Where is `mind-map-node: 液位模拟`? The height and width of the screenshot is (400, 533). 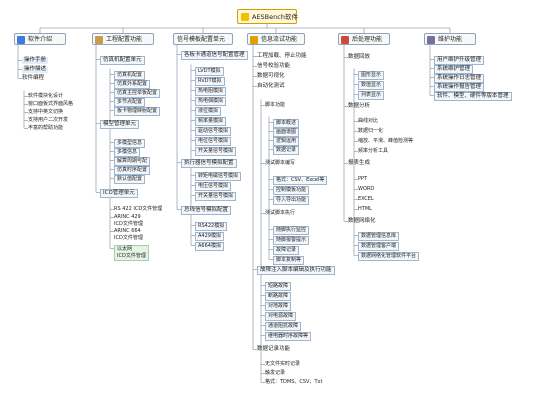
mind-map-node: 液位模拟 is located at coordinates (208, 111).